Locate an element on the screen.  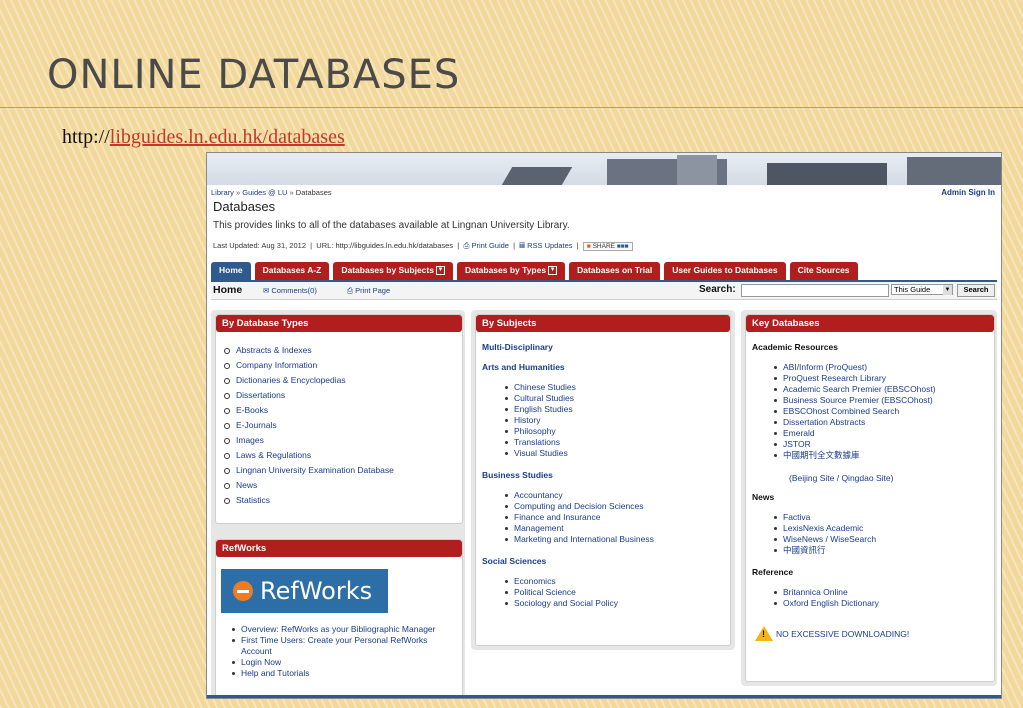
list-item: Statistics is located at coordinates (308, 500).